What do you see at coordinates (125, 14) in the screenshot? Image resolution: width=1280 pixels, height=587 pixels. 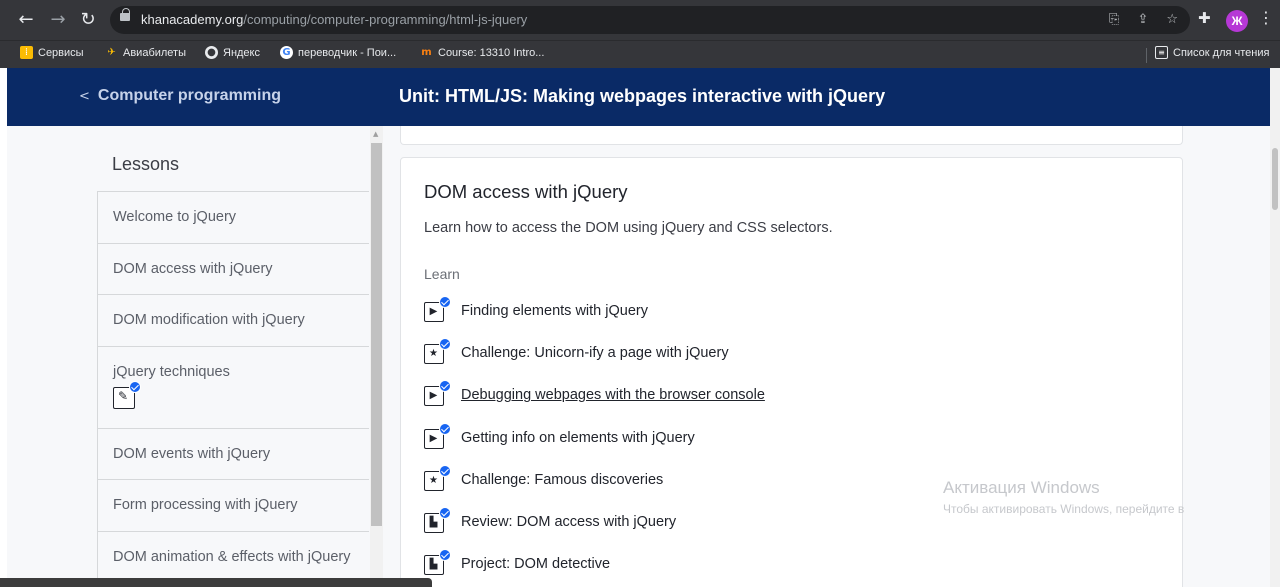 I see `lock-icon` at bounding box center [125, 14].